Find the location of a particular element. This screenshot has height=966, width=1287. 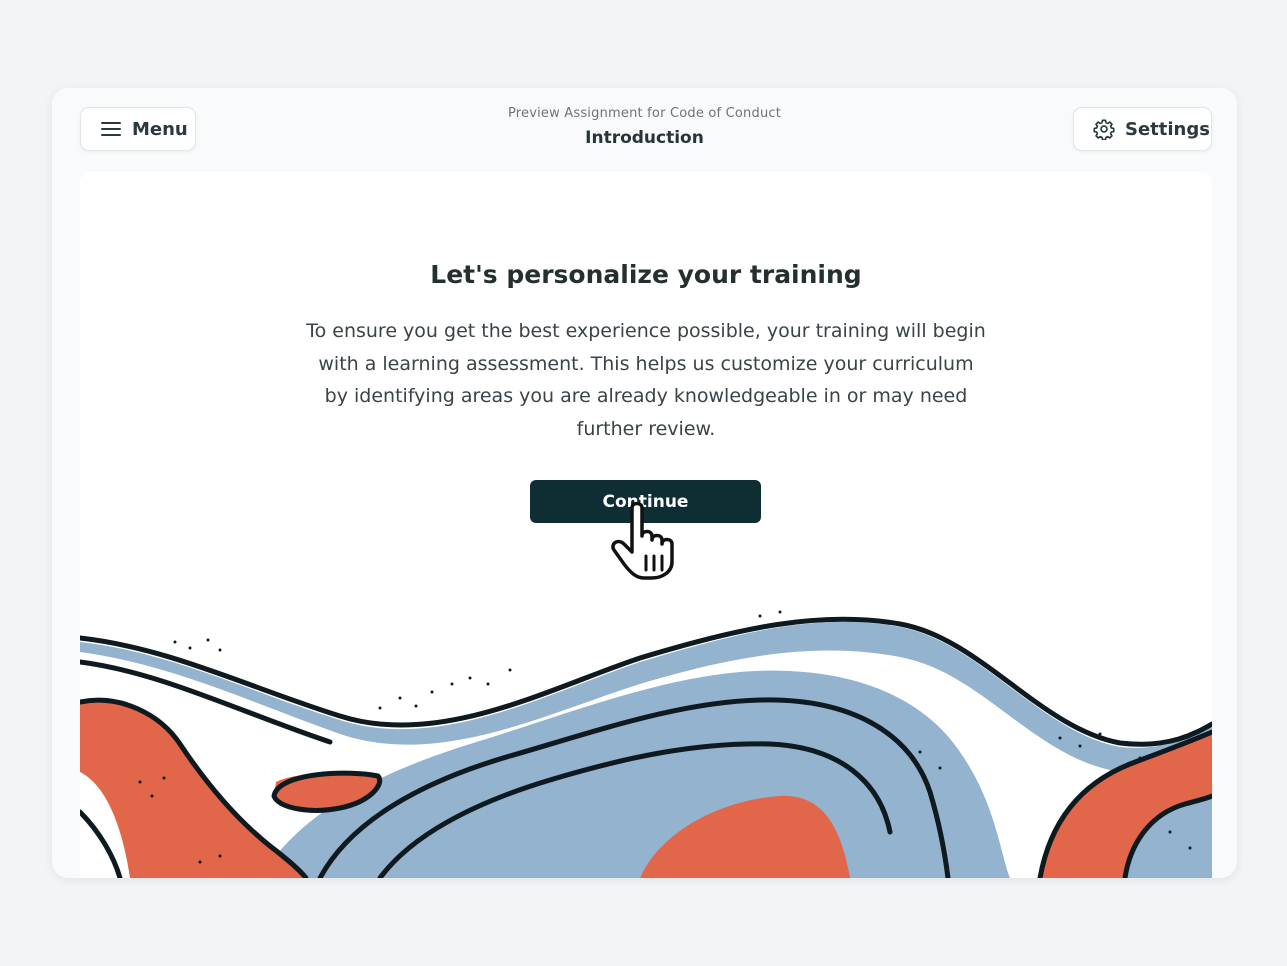

assignment-subtitle: Preview Assignment for Code of Conduct is located at coordinates (644, 113).